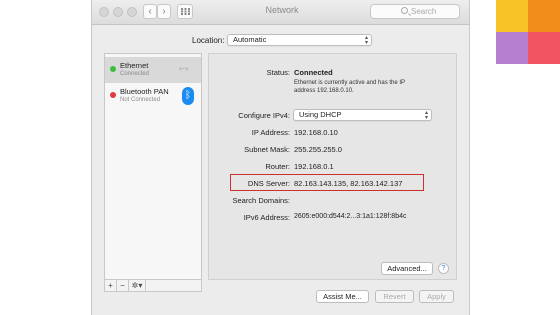 This screenshot has width=560, height=315. I want to click on back-button: ‹, so click(150, 11).